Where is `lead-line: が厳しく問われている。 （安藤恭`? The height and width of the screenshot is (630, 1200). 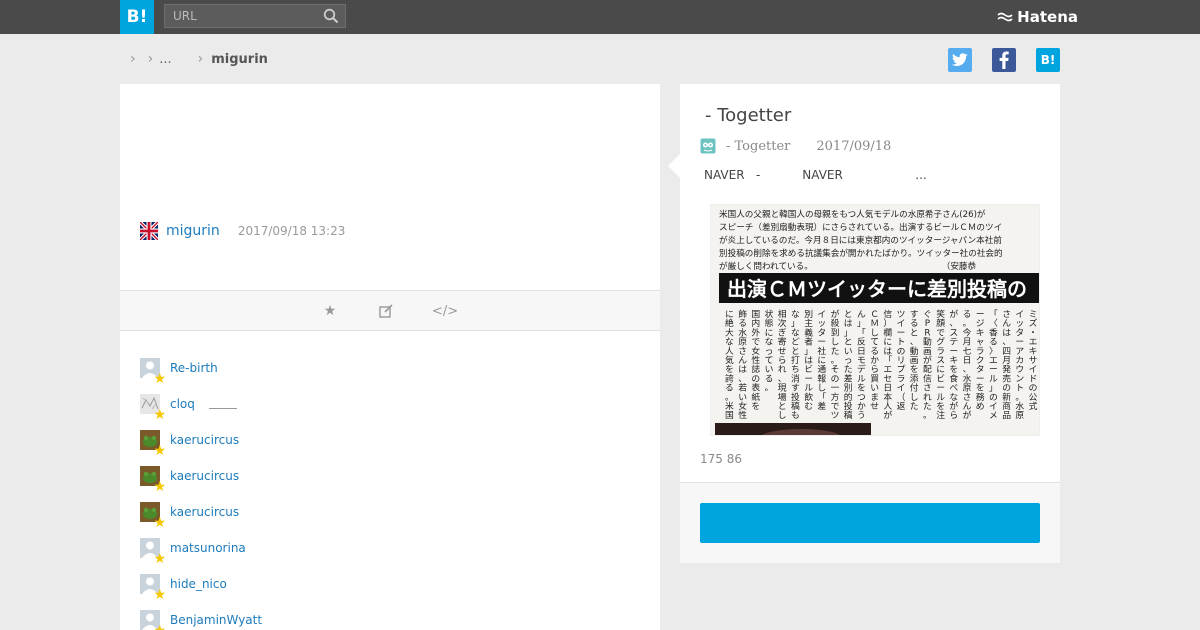 lead-line: が厳しく問われている。 （安藤恭 is located at coordinates (848, 266).